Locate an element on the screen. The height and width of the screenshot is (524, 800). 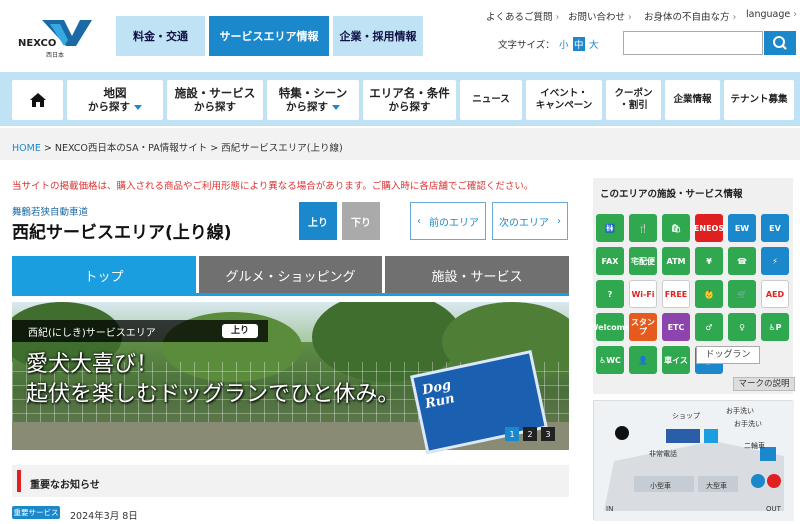
vending-icon: ¥ is located at coordinates (709, 261).